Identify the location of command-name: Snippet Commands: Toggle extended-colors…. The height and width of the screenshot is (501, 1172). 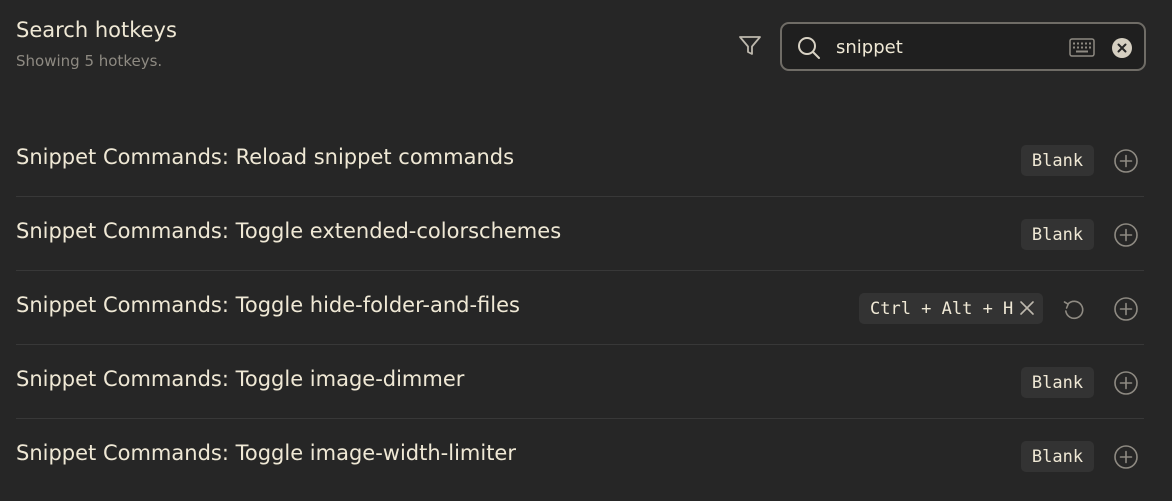
(289, 231).